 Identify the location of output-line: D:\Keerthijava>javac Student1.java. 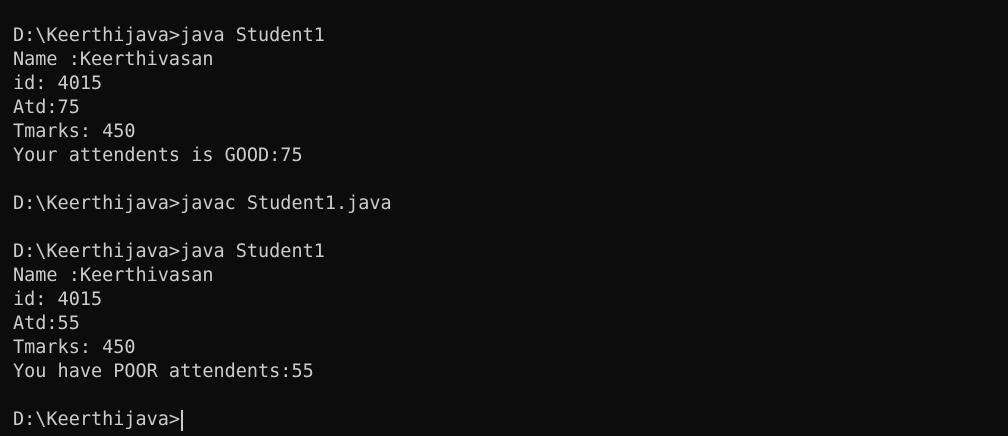
(202, 203).